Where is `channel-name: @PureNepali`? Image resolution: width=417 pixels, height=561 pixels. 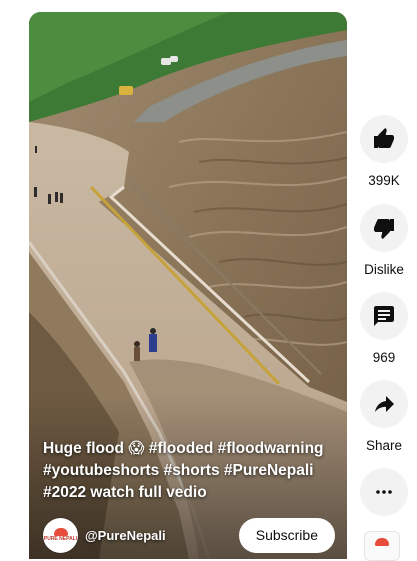
channel-name: @PureNepali is located at coordinates (125, 535).